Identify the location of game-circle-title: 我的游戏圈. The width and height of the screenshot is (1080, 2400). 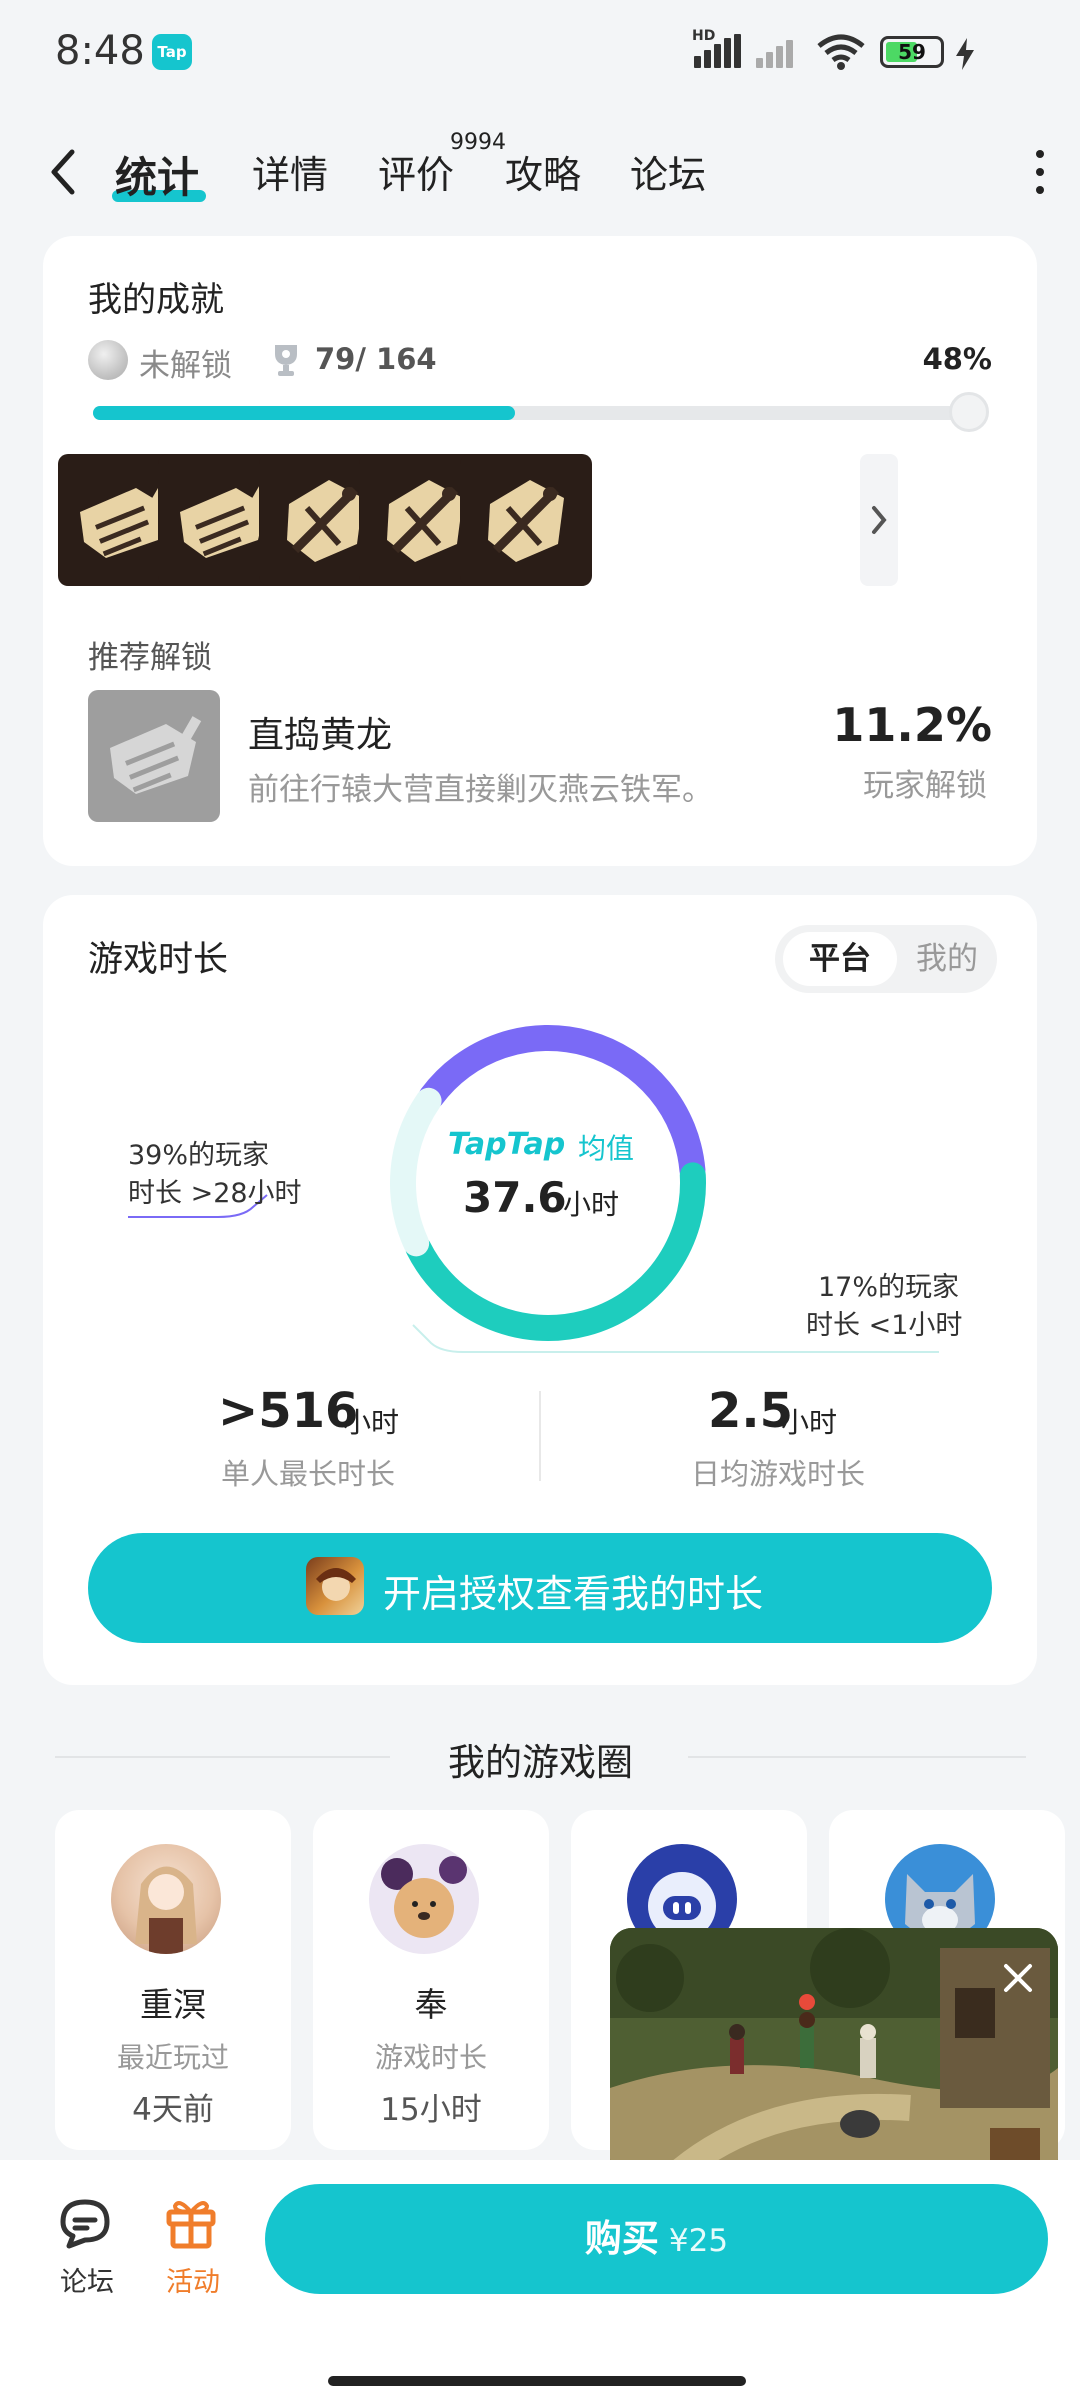
(540, 1762).